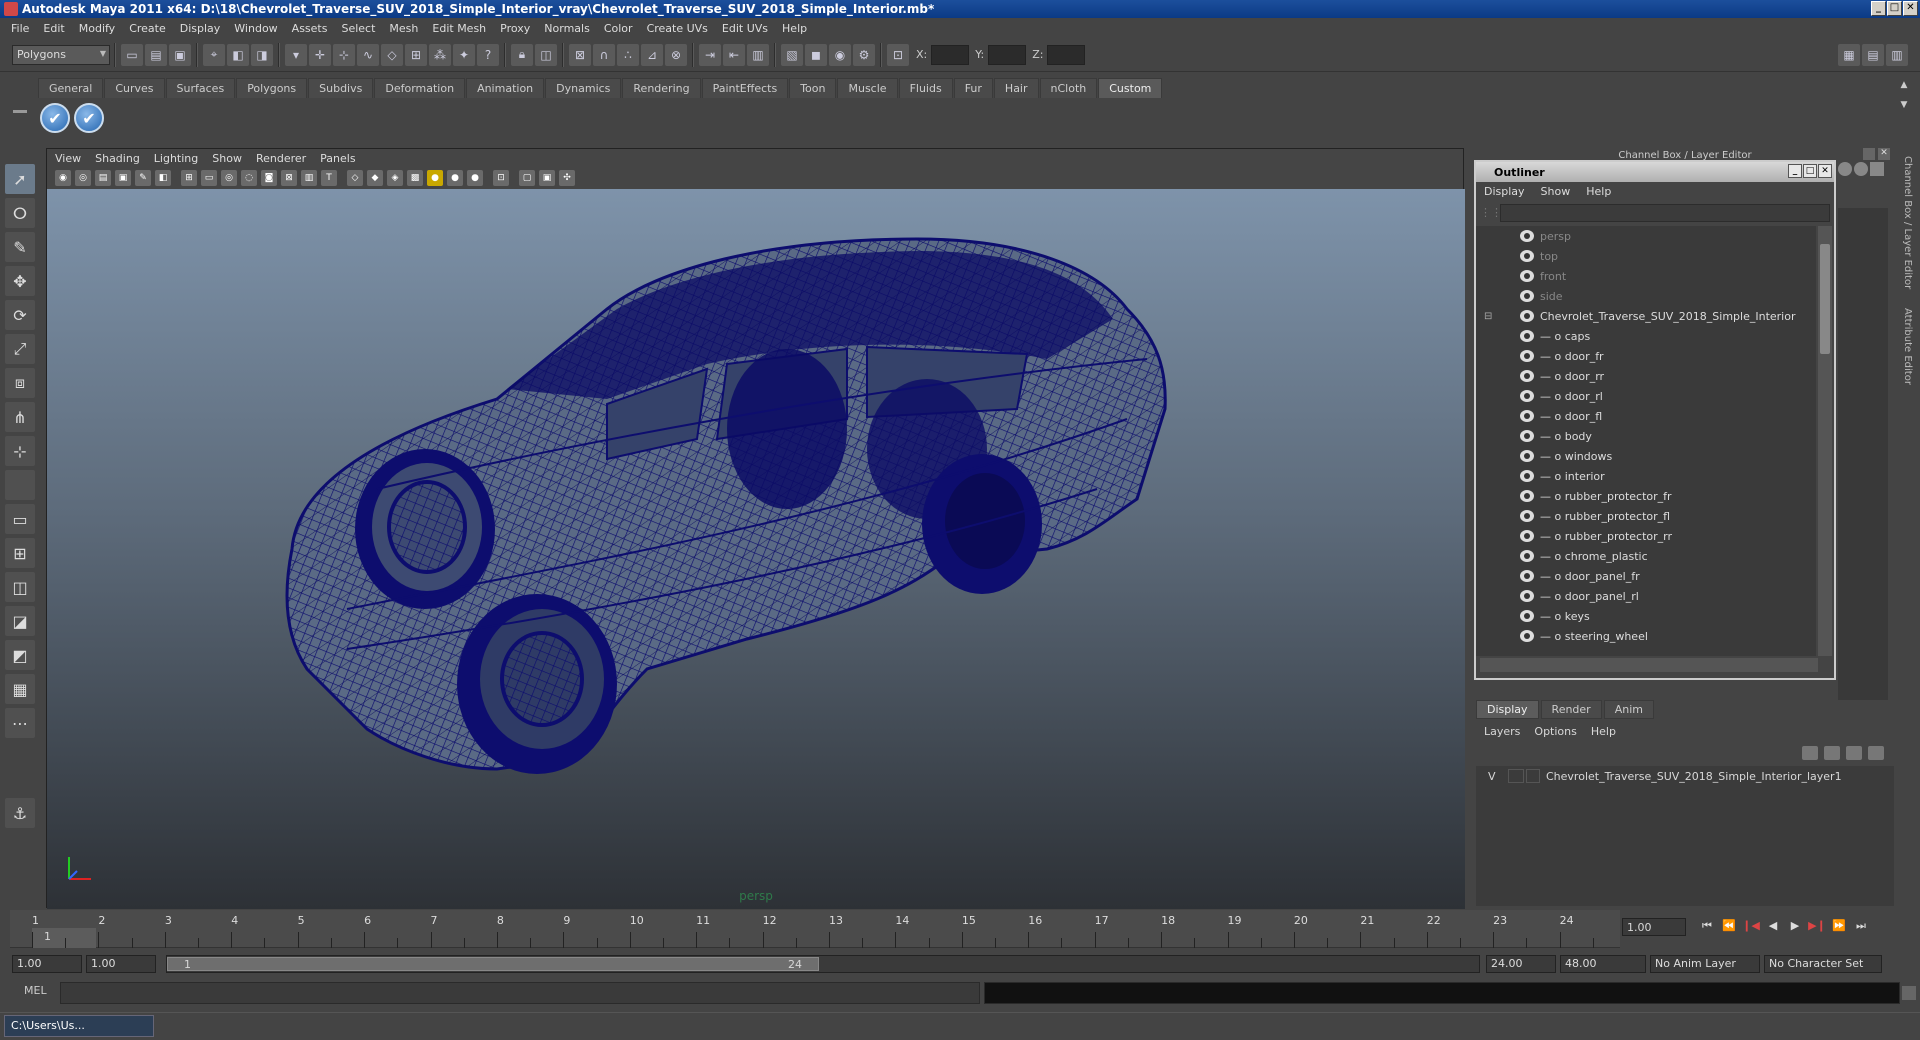  I want to click on select-object-icon: ◧, so click(238, 54).